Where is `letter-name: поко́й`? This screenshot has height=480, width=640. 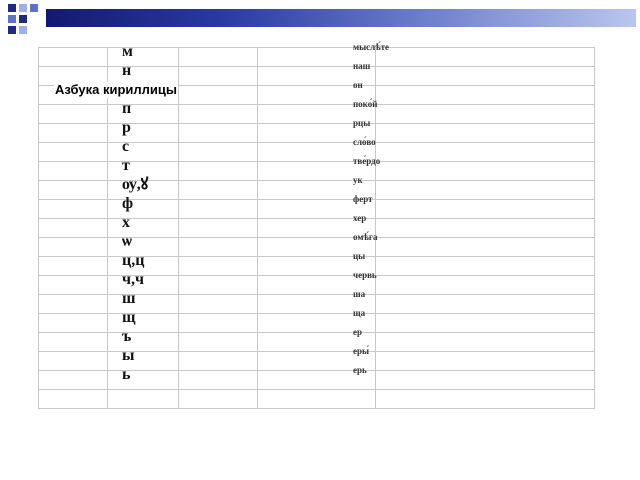
letter-name: поко́й is located at coordinates (365, 104).